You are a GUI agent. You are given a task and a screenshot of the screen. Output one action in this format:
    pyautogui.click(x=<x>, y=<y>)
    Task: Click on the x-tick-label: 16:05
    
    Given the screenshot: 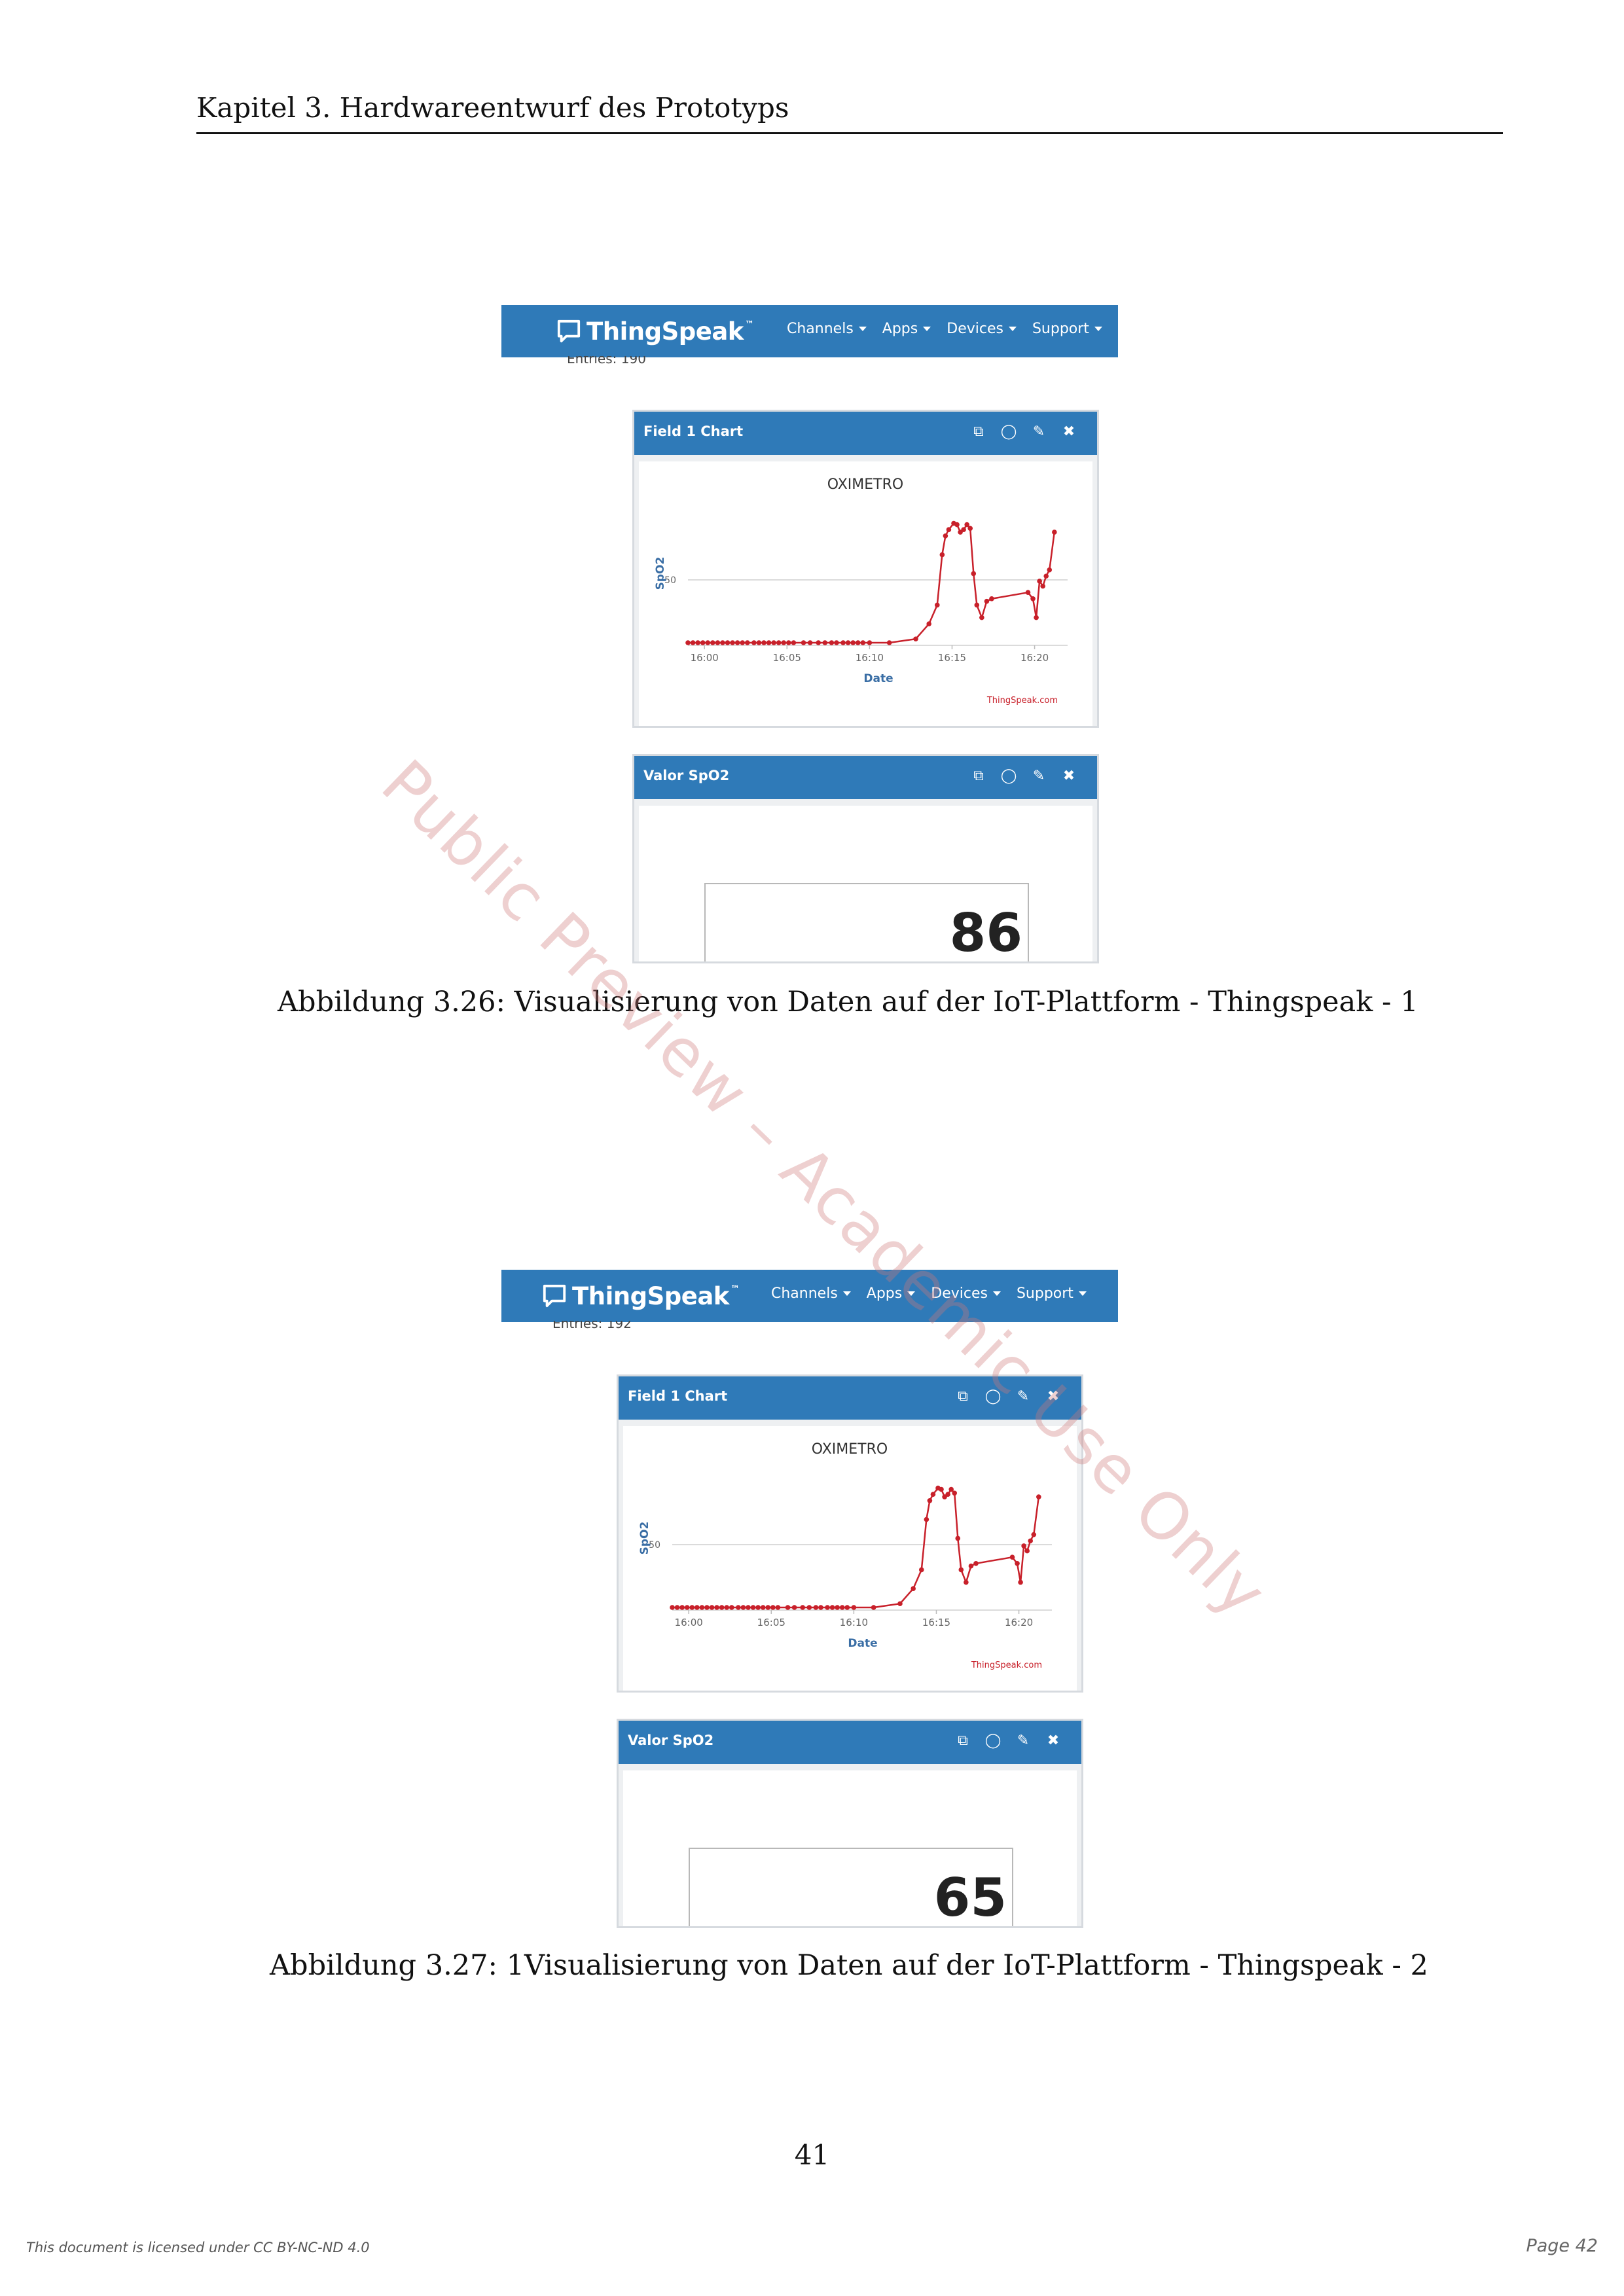 What is the action you would take?
    pyautogui.click(x=787, y=658)
    